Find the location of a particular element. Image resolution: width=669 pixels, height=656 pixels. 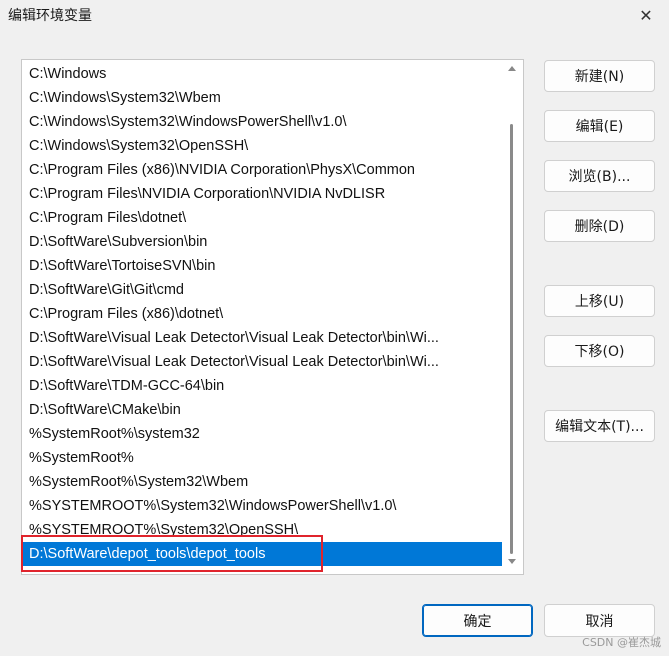

list-item: %SystemRoot%\System32\Wbem is located at coordinates (262, 482).